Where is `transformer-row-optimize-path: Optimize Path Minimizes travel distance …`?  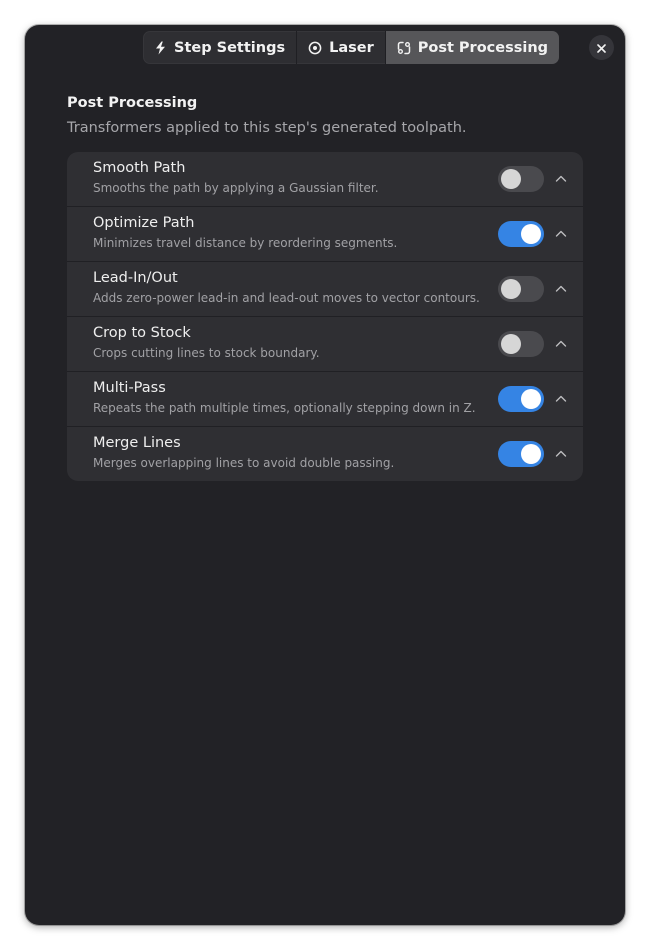
transformer-row-optimize-path: Optimize Path Minimizes travel distance … is located at coordinates (325, 234).